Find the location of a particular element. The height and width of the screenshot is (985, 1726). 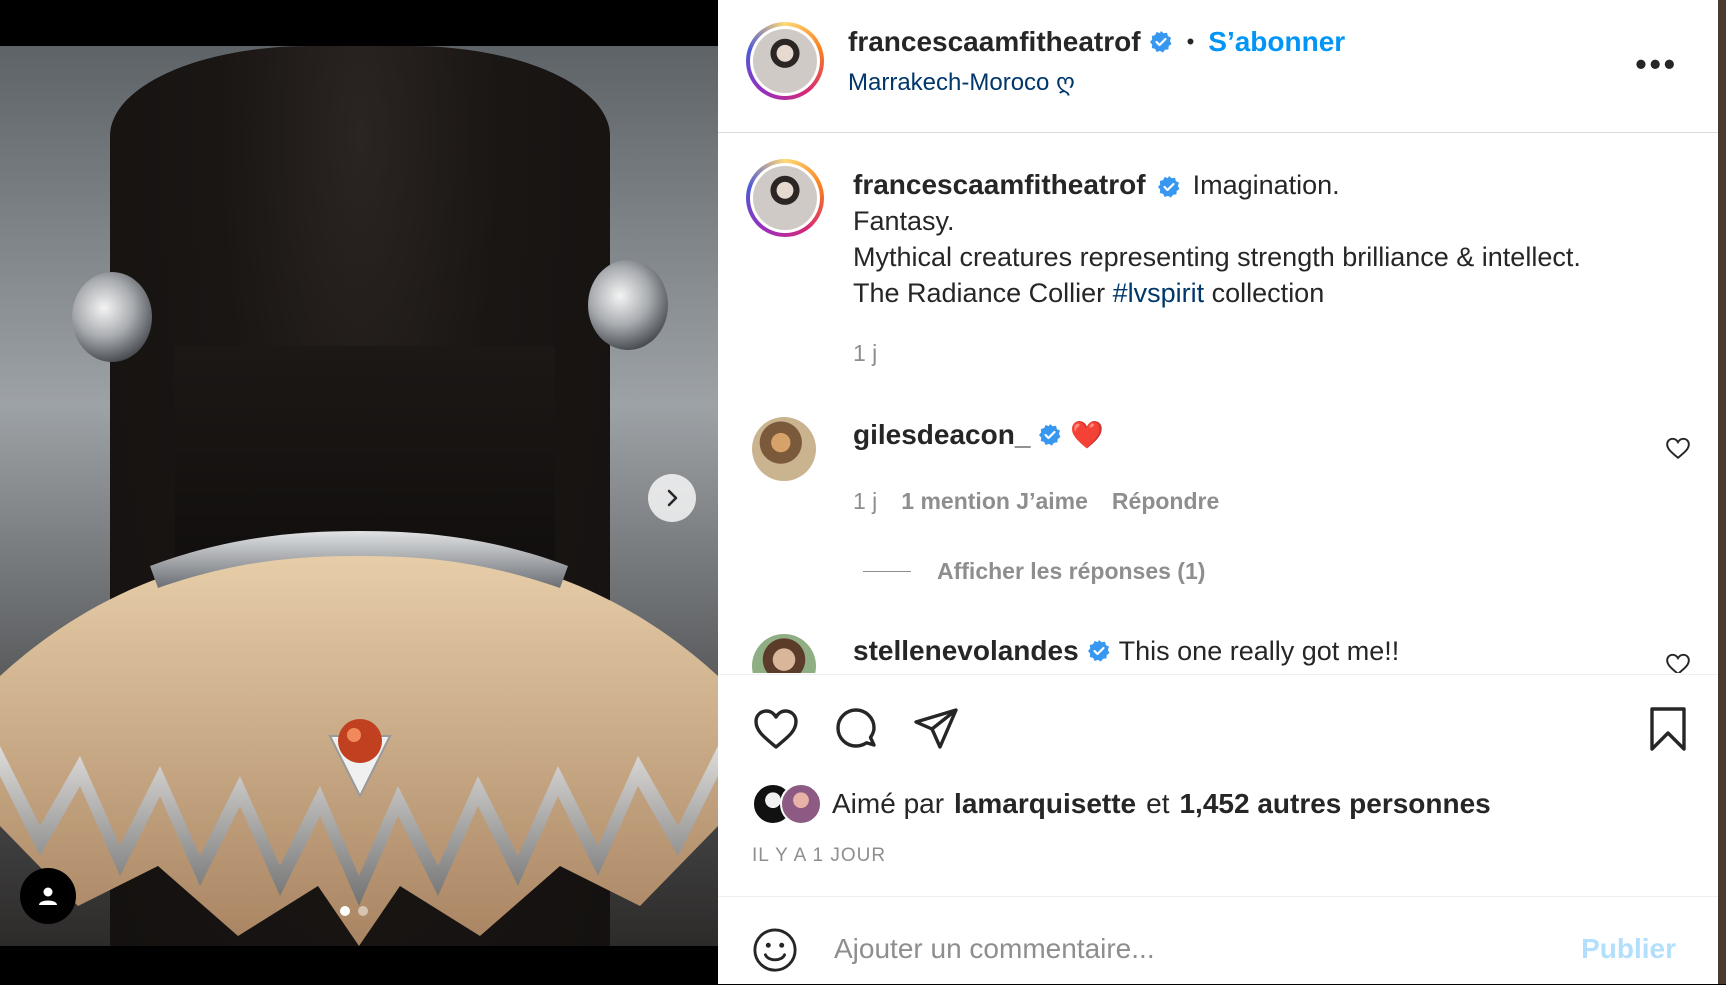

more-options-button: ••• is located at coordinates (1656, 64).